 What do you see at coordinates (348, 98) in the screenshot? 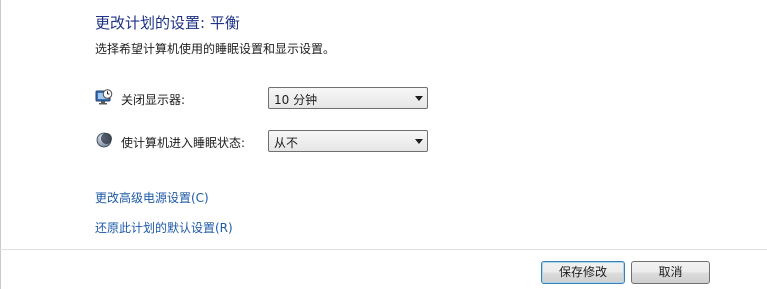
I see `display-off-select: 10 分钟` at bounding box center [348, 98].